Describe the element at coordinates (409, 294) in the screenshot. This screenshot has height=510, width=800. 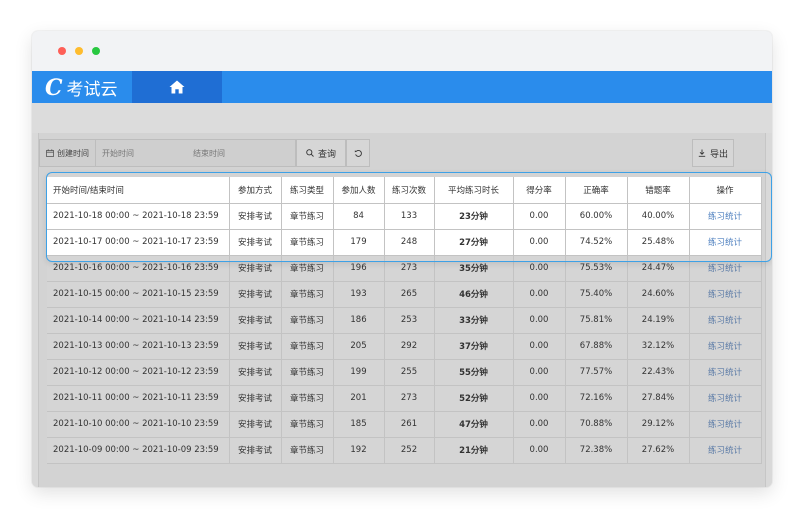
I see `attempts-cell: 265` at that location.